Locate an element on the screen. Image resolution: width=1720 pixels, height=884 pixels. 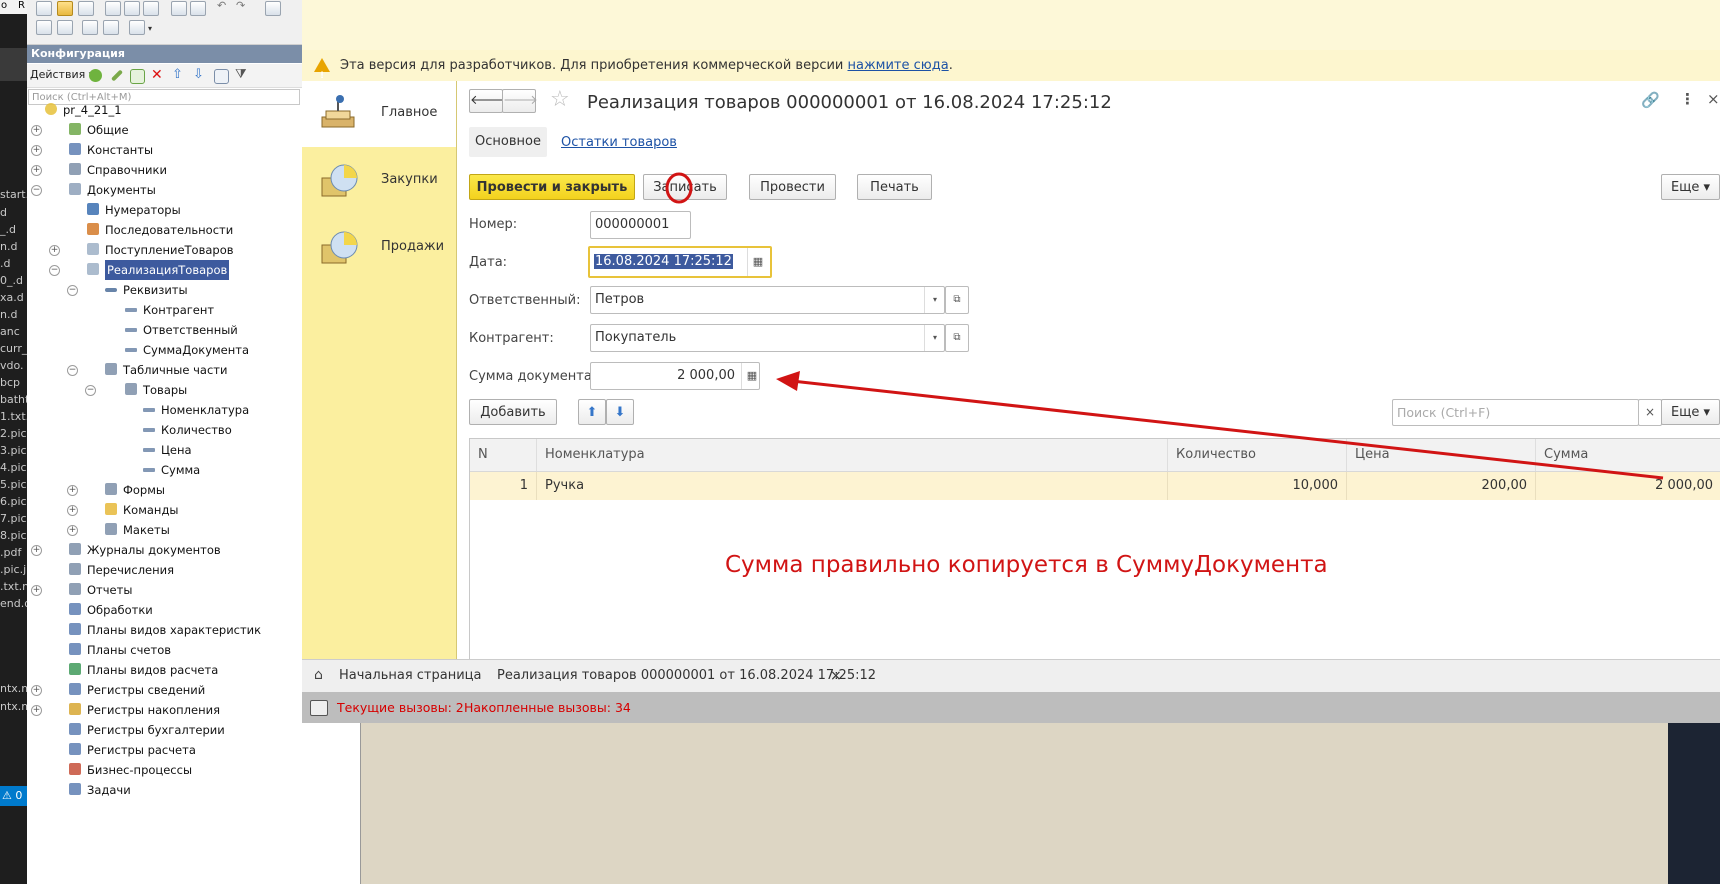
tab-home: Начальная страница is located at coordinates (410, 676).